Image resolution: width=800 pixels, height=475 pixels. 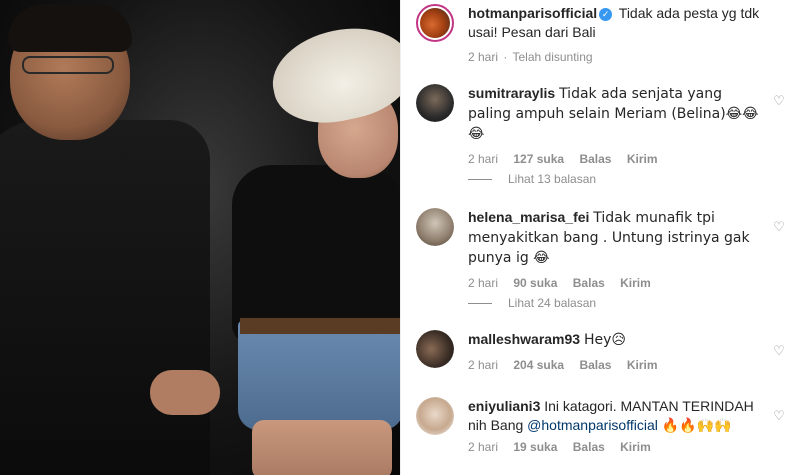 I want to click on comment-likes: 127 suka, so click(x=538, y=159).